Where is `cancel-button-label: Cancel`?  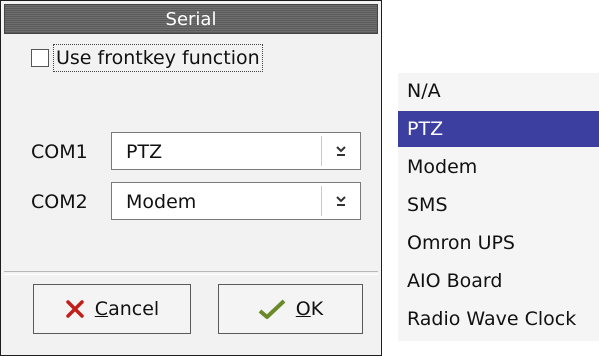 cancel-button-label: Cancel is located at coordinates (127, 309).